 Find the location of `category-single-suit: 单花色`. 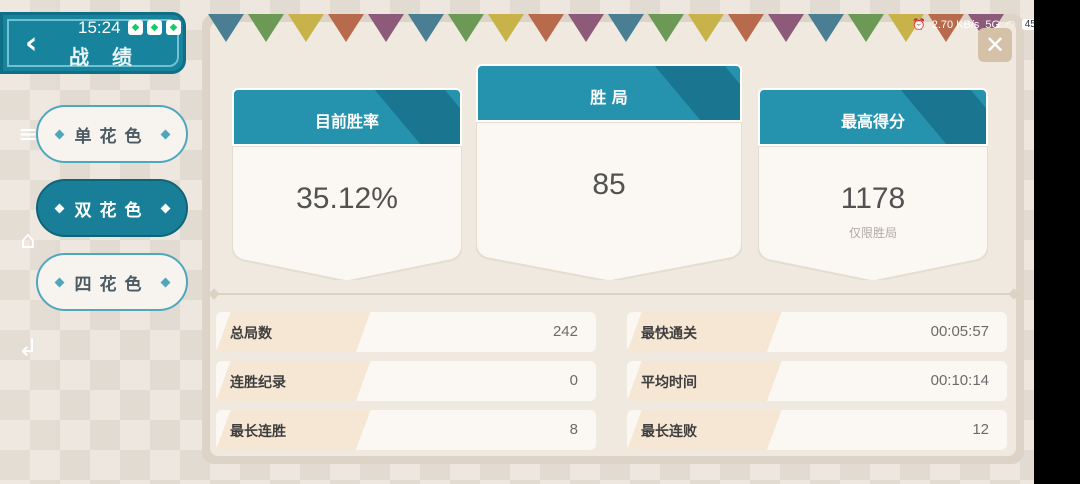

category-single-suit: 单花色 is located at coordinates (112, 134).